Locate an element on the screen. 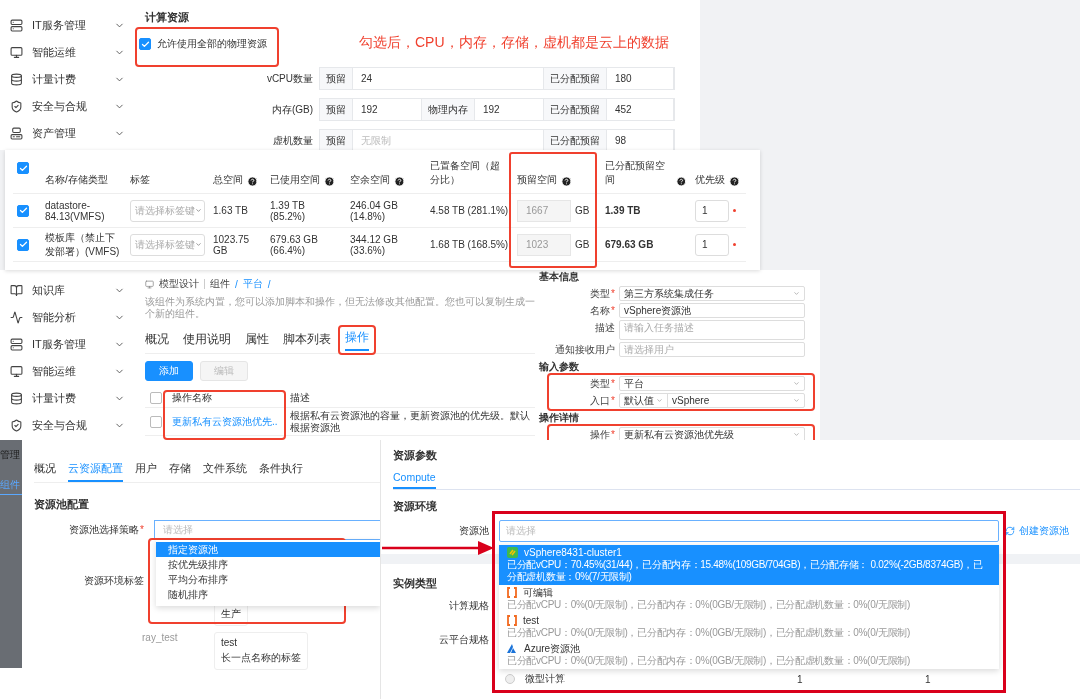 The height and width of the screenshot is (699, 1080). table-cell: datastore-84.13(VMFS) is located at coordinates (83, 211).